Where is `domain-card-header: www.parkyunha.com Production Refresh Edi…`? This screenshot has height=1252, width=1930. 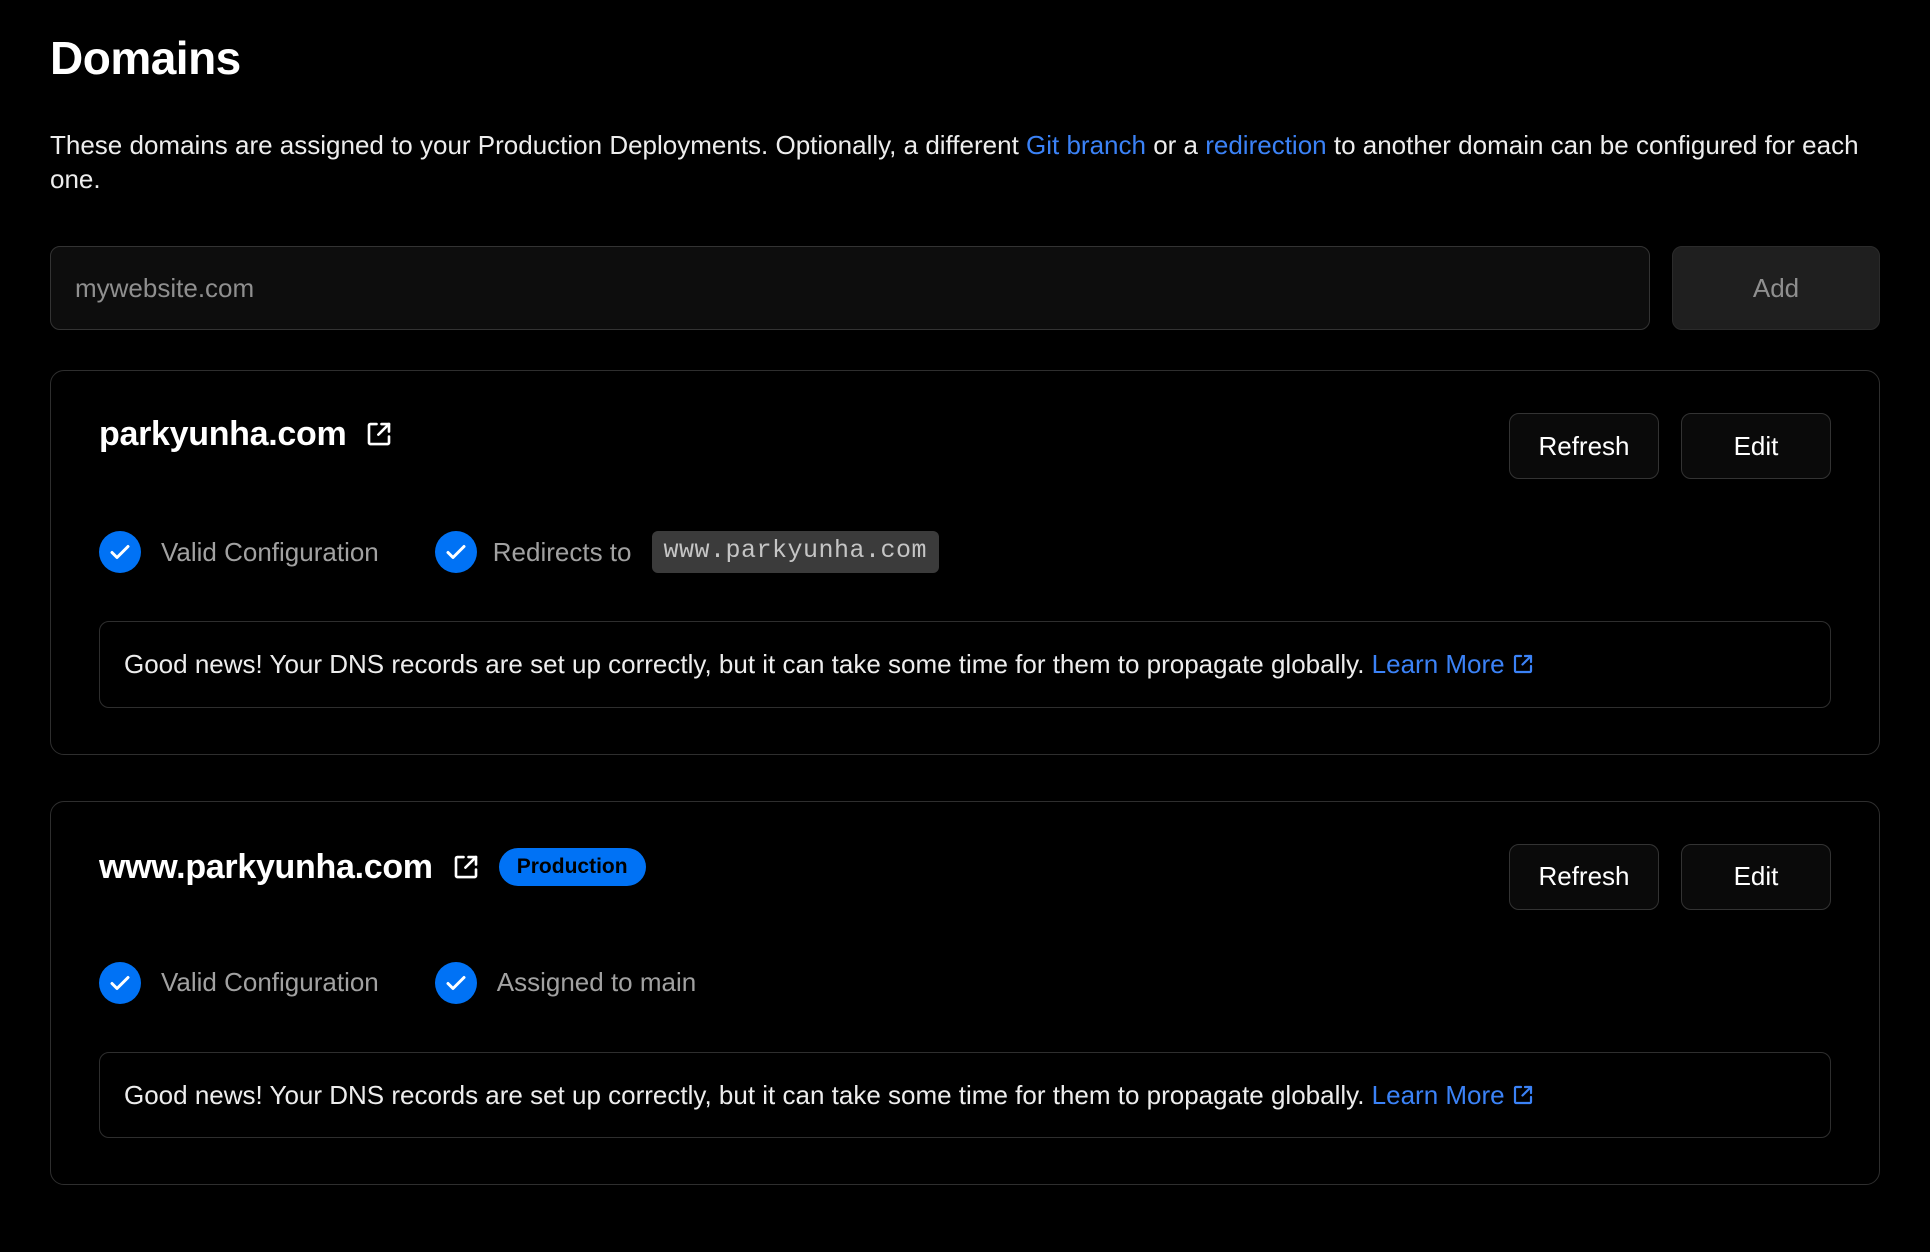 domain-card-header: www.parkyunha.com Production Refresh Edi… is located at coordinates (965, 876).